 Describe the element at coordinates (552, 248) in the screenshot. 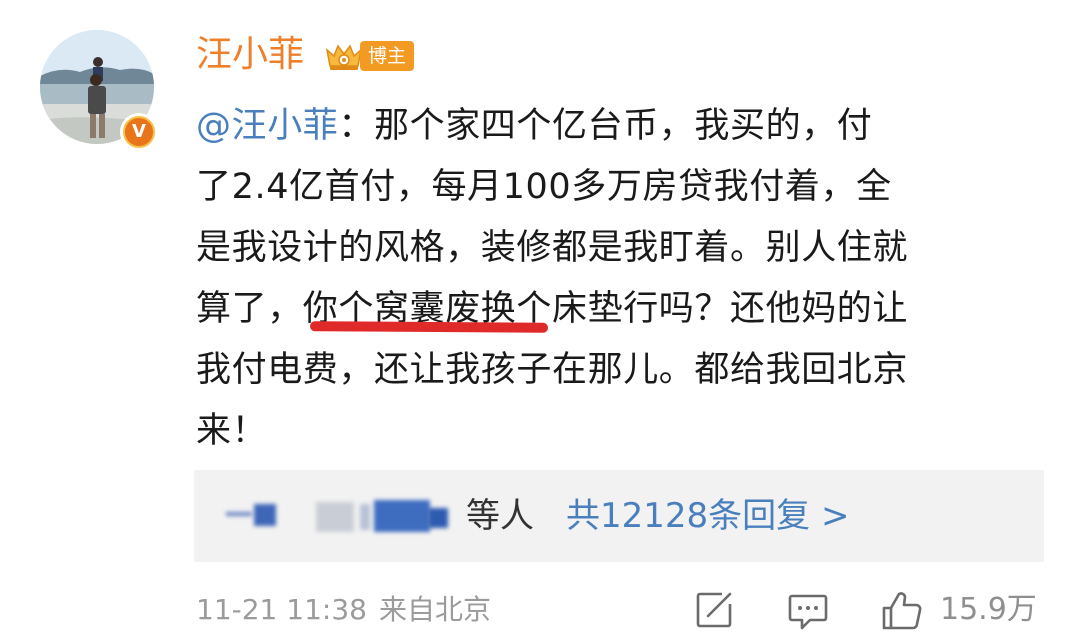

I see `comment-line: 是我设计的风格，装修都是我盯着。别人住就` at that location.